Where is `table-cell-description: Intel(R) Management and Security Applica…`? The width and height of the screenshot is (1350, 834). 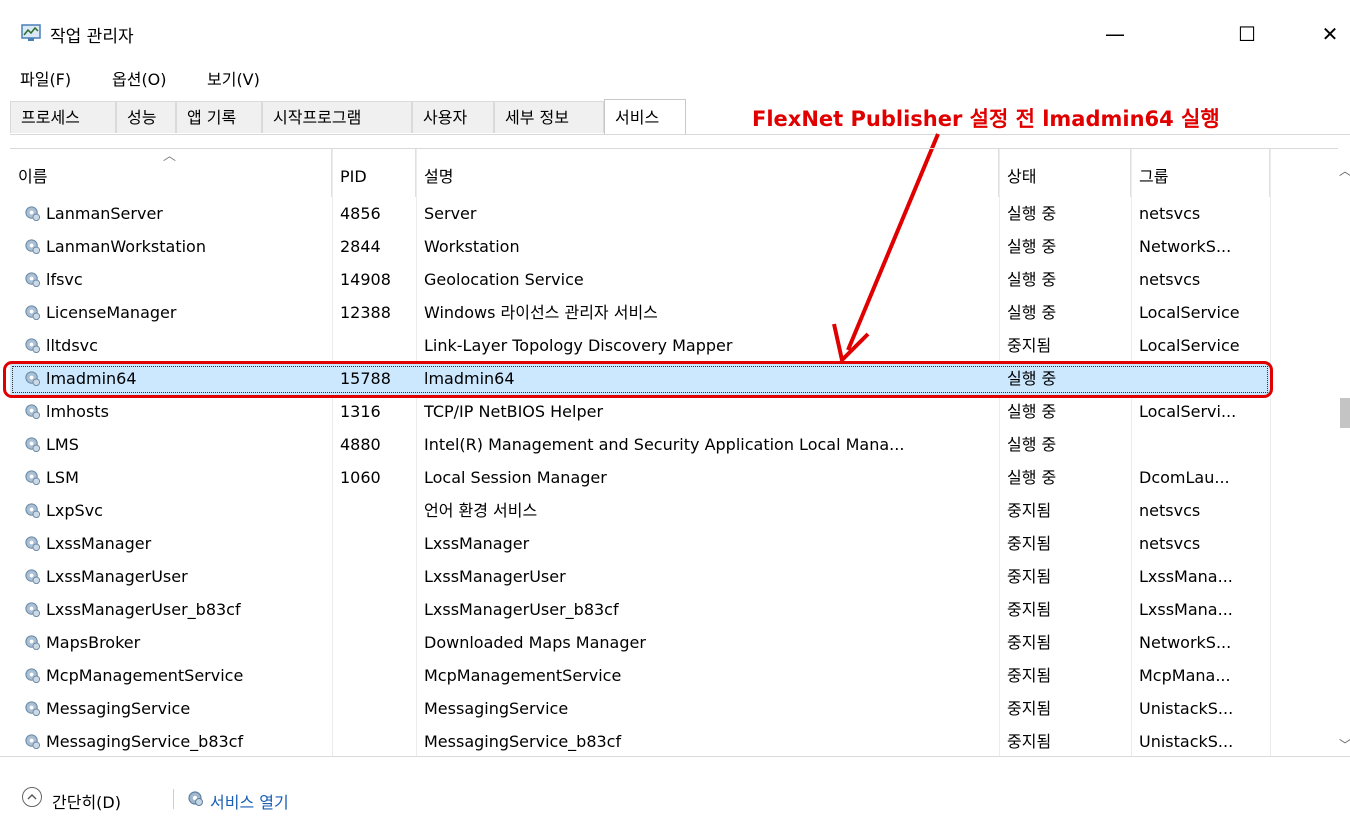 table-cell-description: Intel(R) Management and Security Applica… is located at coordinates (664, 444).